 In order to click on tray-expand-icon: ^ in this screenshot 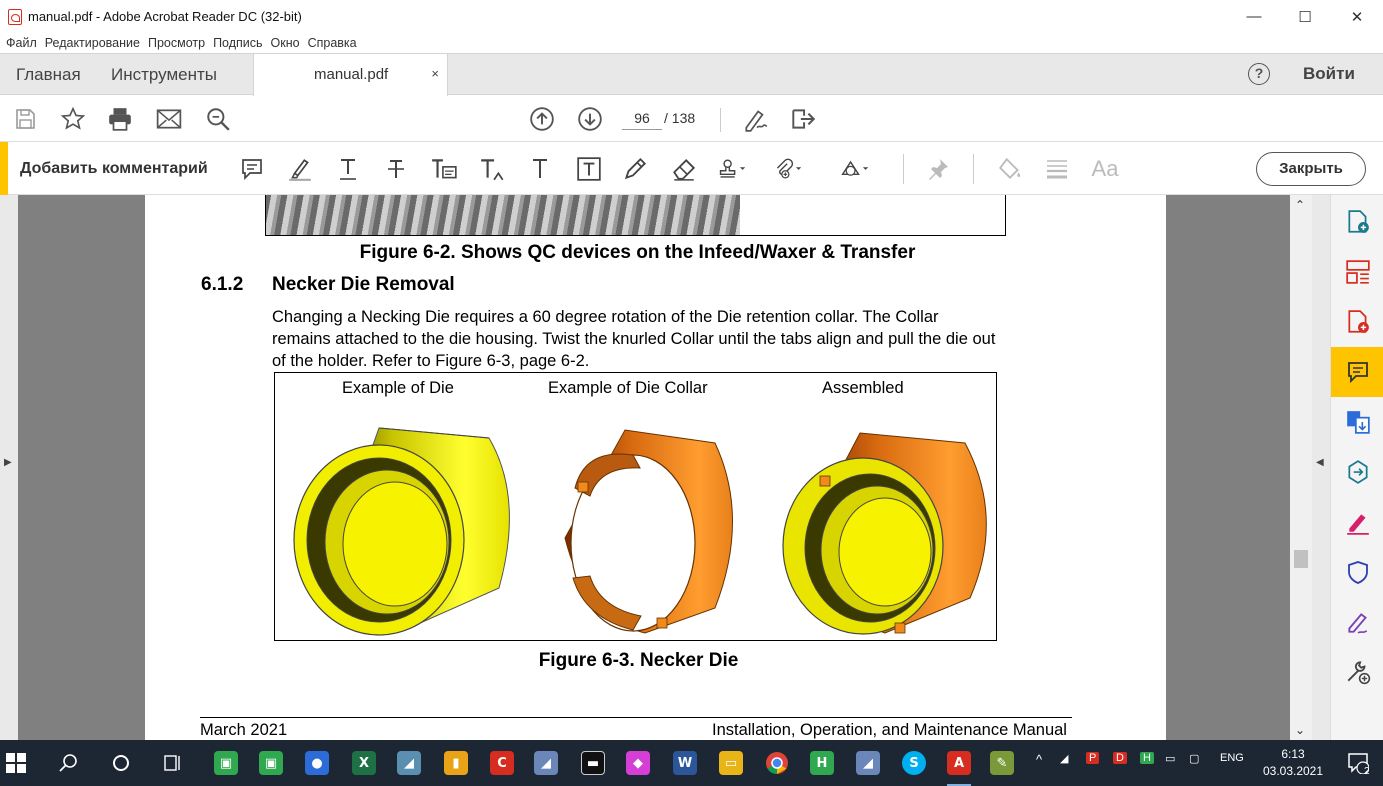, I will do `click(1039, 759)`.